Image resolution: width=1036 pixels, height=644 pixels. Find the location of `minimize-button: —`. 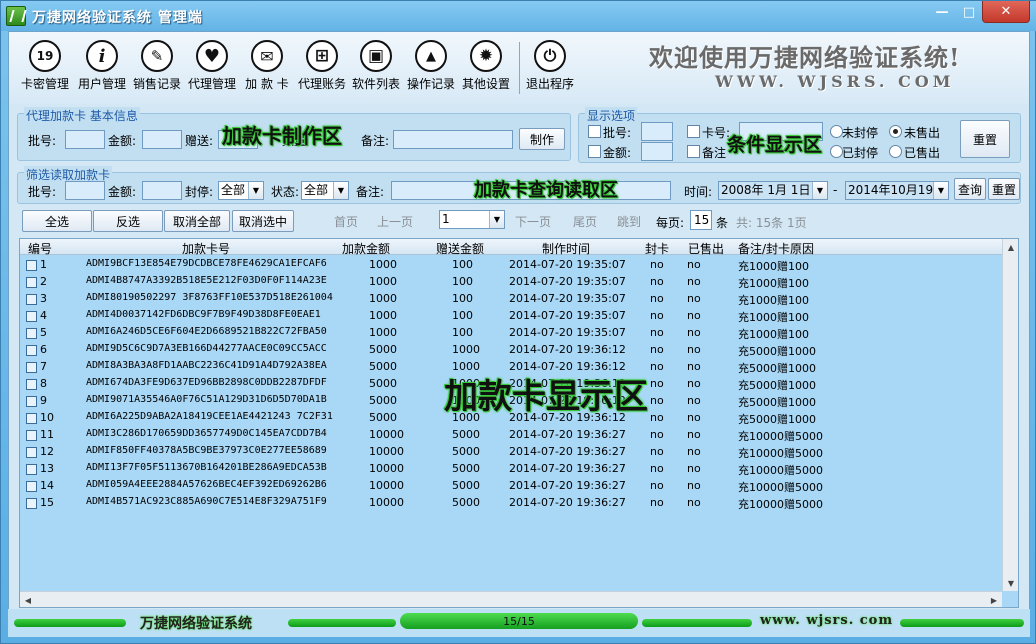

minimize-button: — is located at coordinates (942, 12).